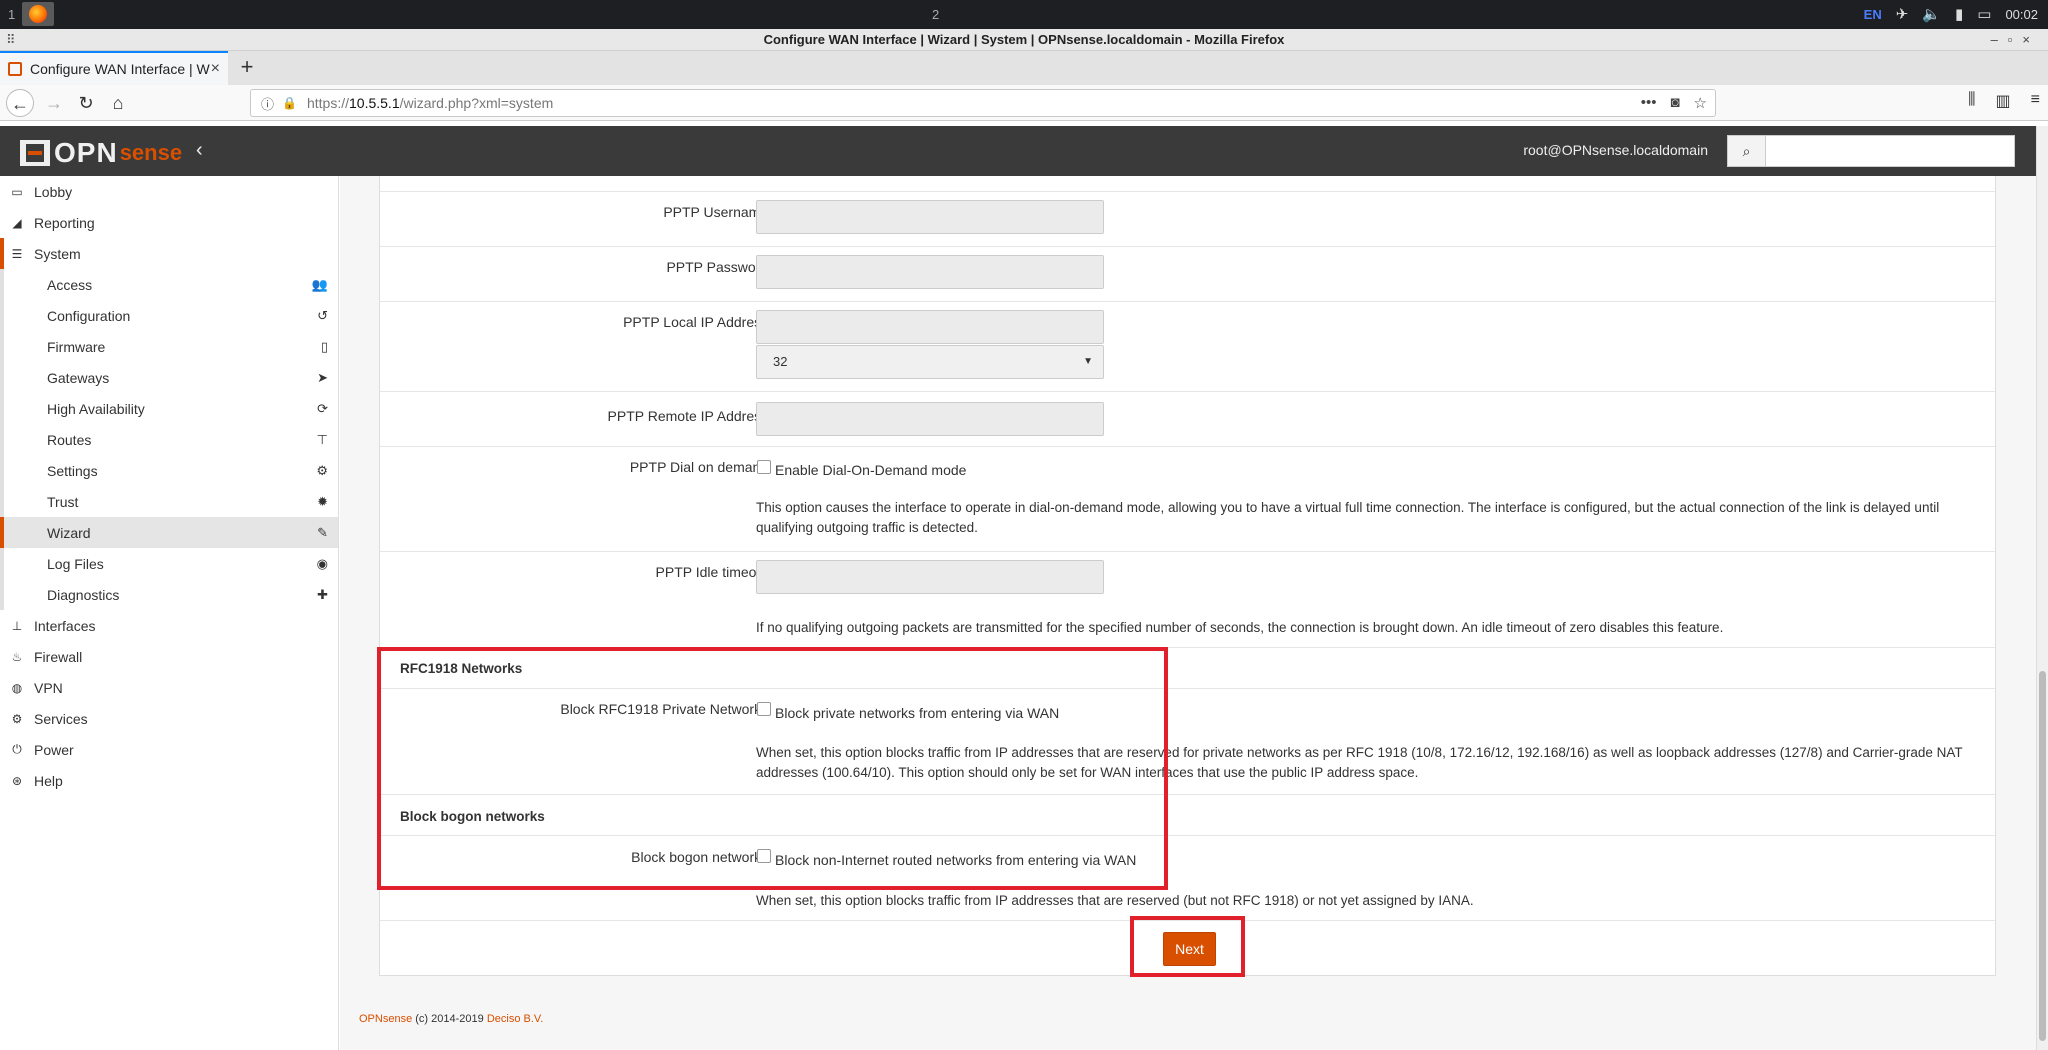 This screenshot has height=1050, width=2048. Describe the element at coordinates (1187, 274) in the screenshot. I see `form-row-pptp-password: PPTP Password:` at that location.